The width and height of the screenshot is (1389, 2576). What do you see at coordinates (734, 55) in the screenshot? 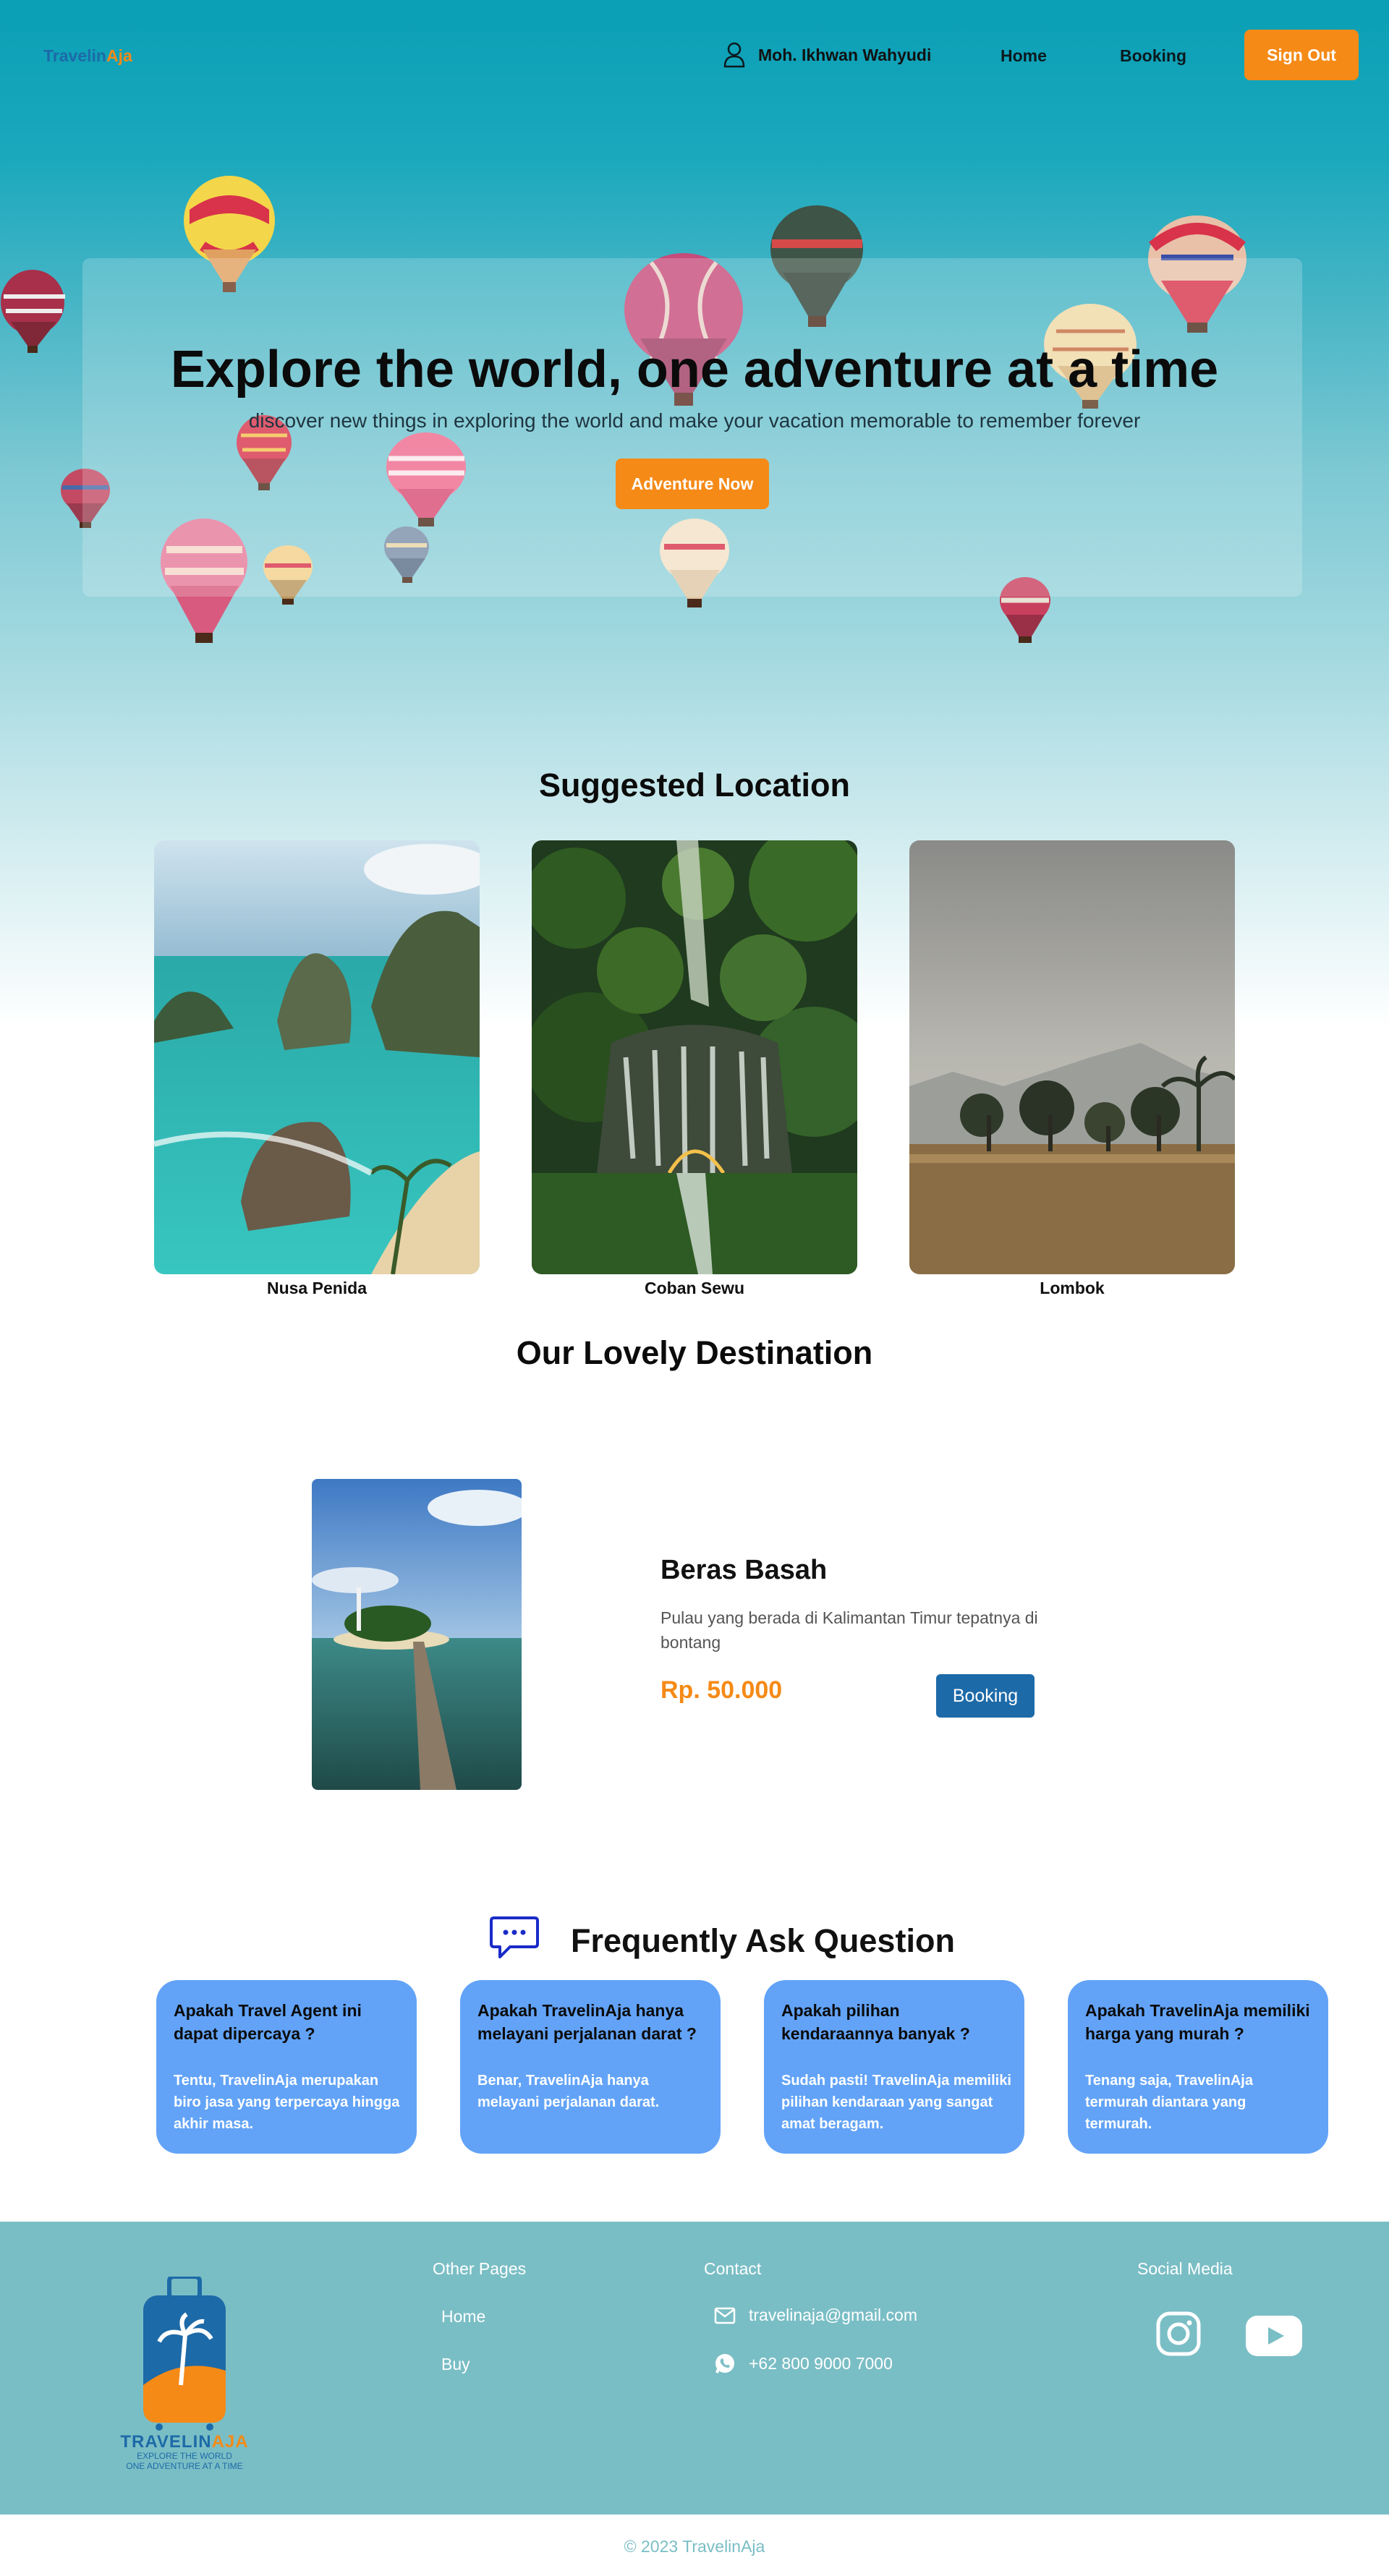
I see `user-icon` at bounding box center [734, 55].